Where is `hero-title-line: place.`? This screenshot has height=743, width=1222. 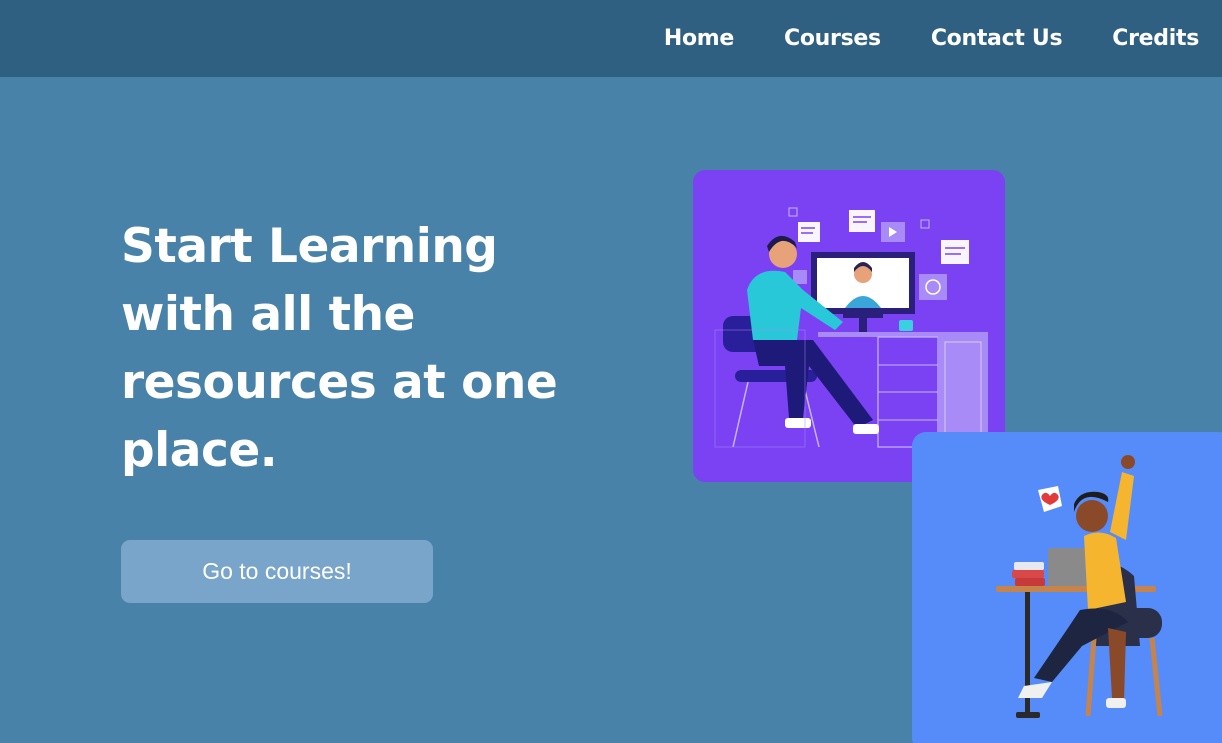
hero-title-line: place. is located at coordinates (199, 450).